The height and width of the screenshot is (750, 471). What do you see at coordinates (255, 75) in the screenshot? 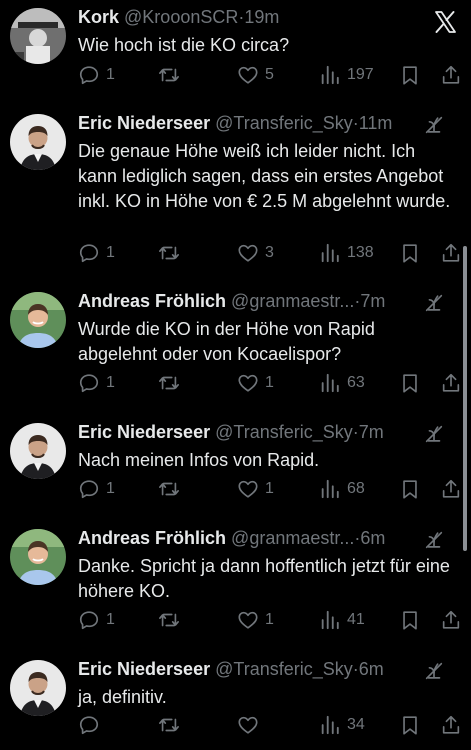
I see `like-button: 5` at bounding box center [255, 75].